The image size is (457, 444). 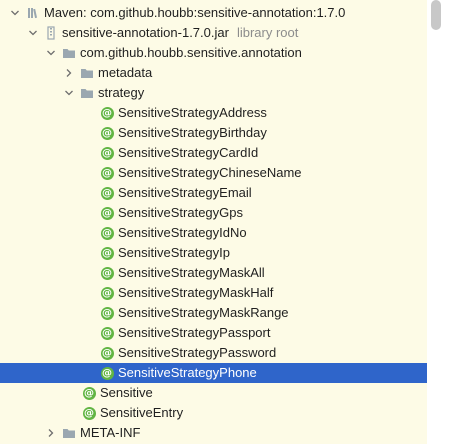 I want to click on tree-row-annotation: @ SensitiveStrategyMaskRange, so click(x=213, y=313).